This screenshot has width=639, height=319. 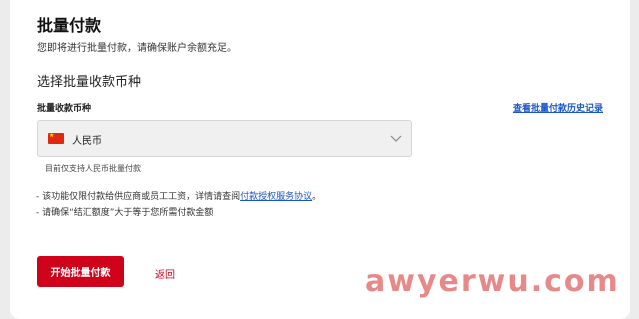 What do you see at coordinates (558, 107) in the screenshot?
I see `payment-history-link: 查看批量付款历史记录` at bounding box center [558, 107].